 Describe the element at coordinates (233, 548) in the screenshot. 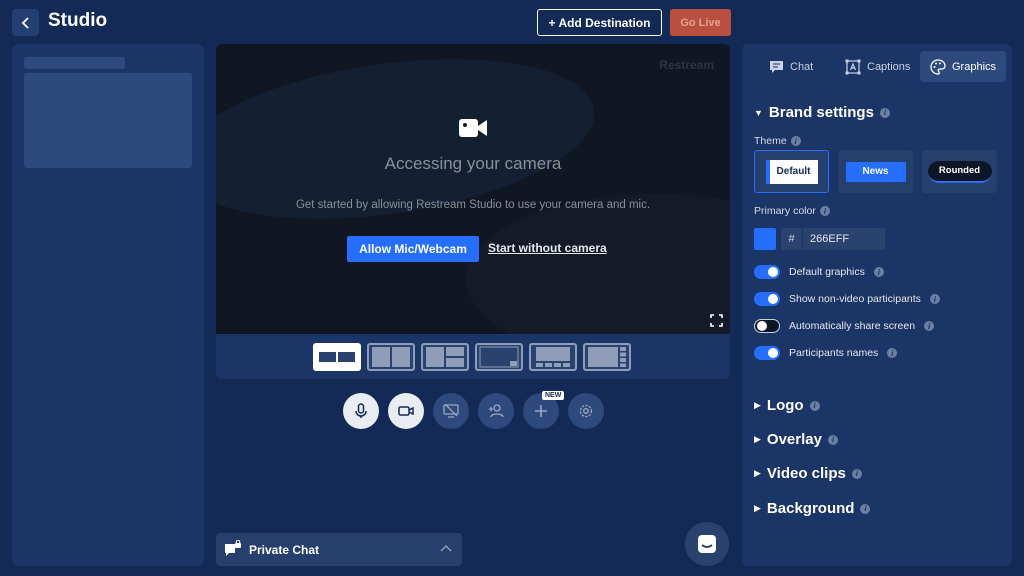

I see `chat-lock-icon` at that location.